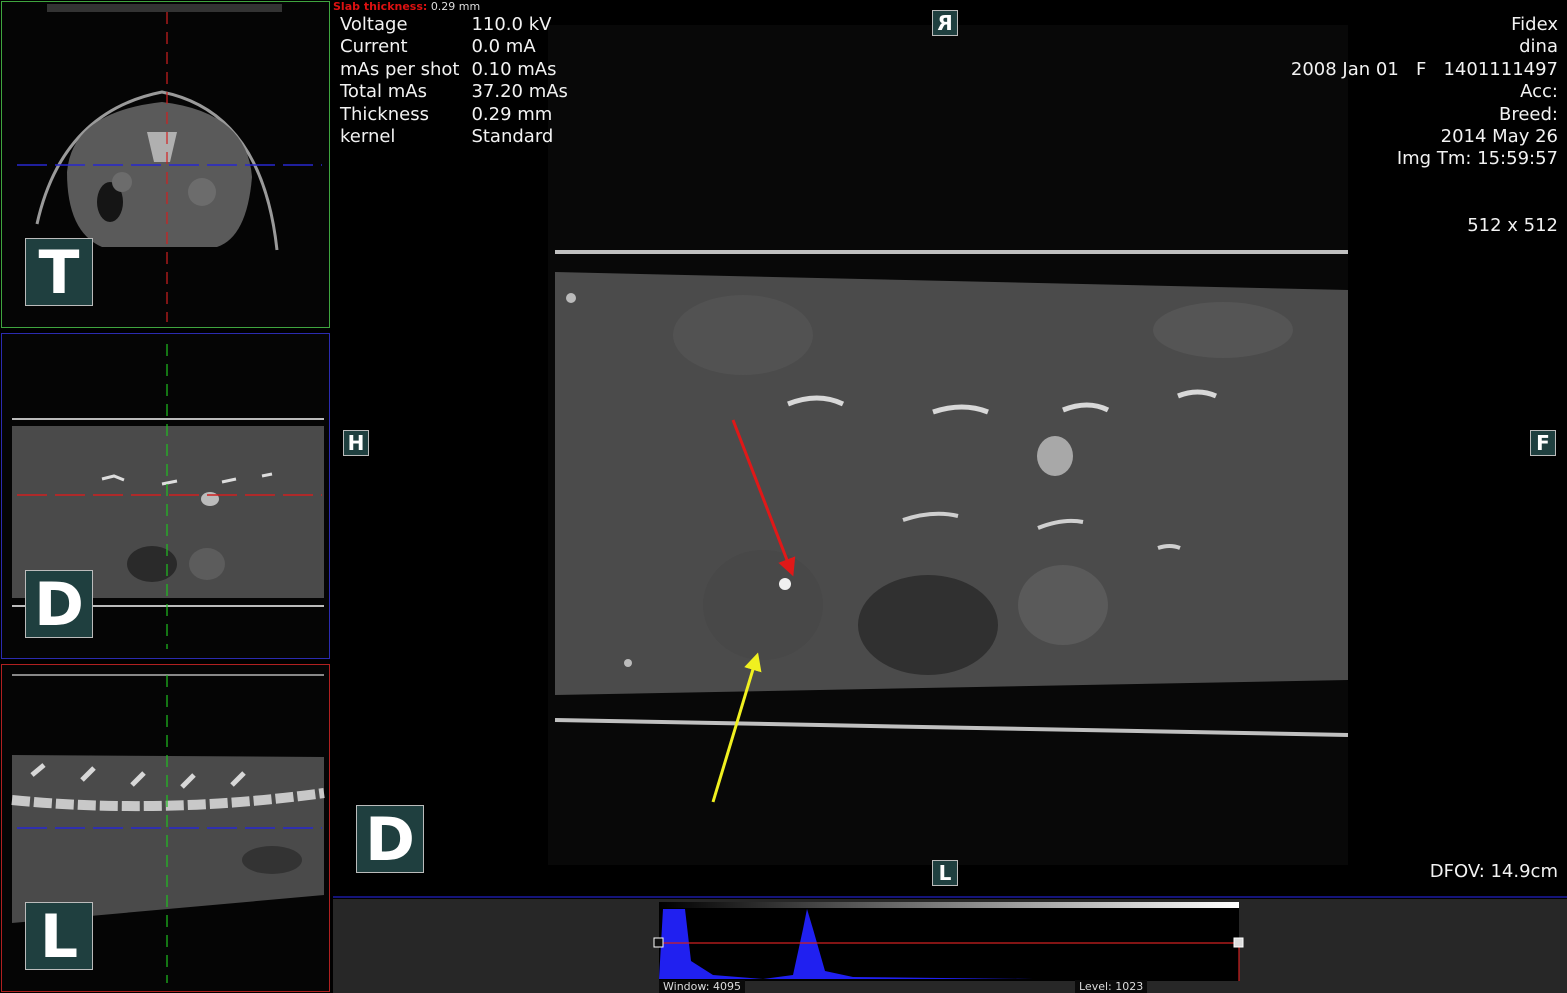 The width and height of the screenshot is (1567, 993). I want to click on slab-thickness: Slab thickness: 0.29 mm, so click(406, 7).